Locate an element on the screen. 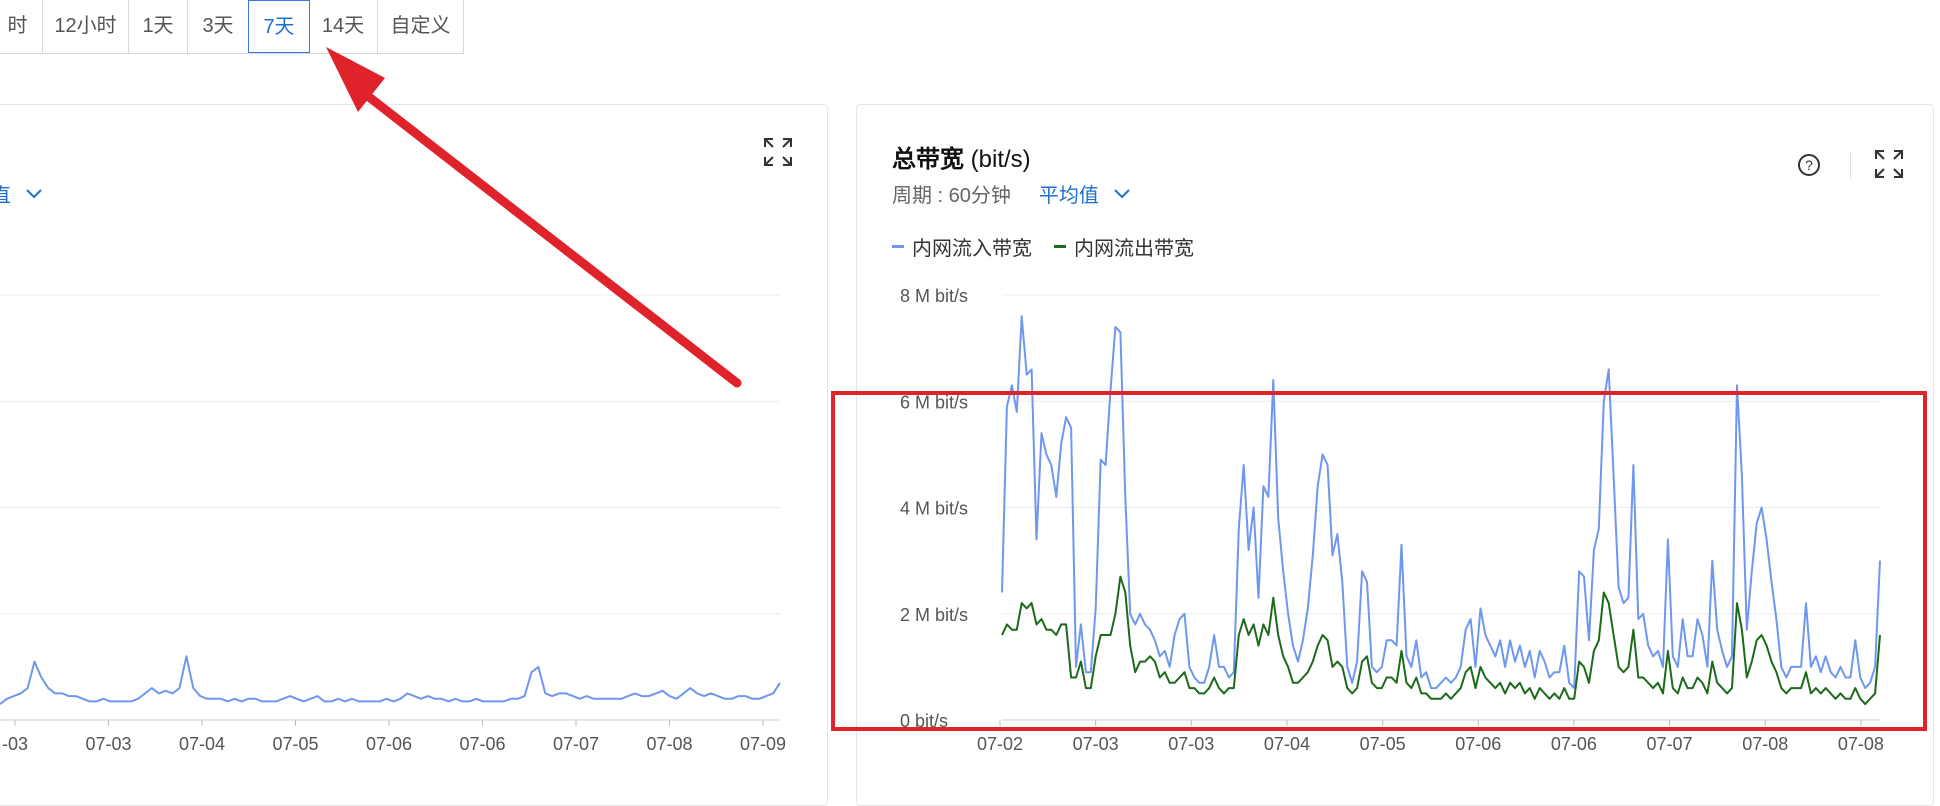  aggregation-label: 平均值 is located at coordinates (1068, 196).